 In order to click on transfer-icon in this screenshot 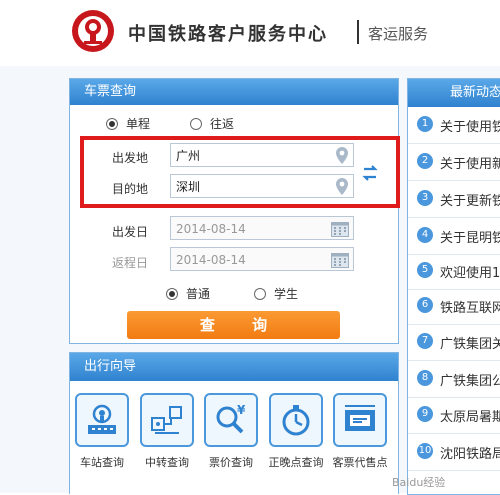, I will do `click(166, 420)`.